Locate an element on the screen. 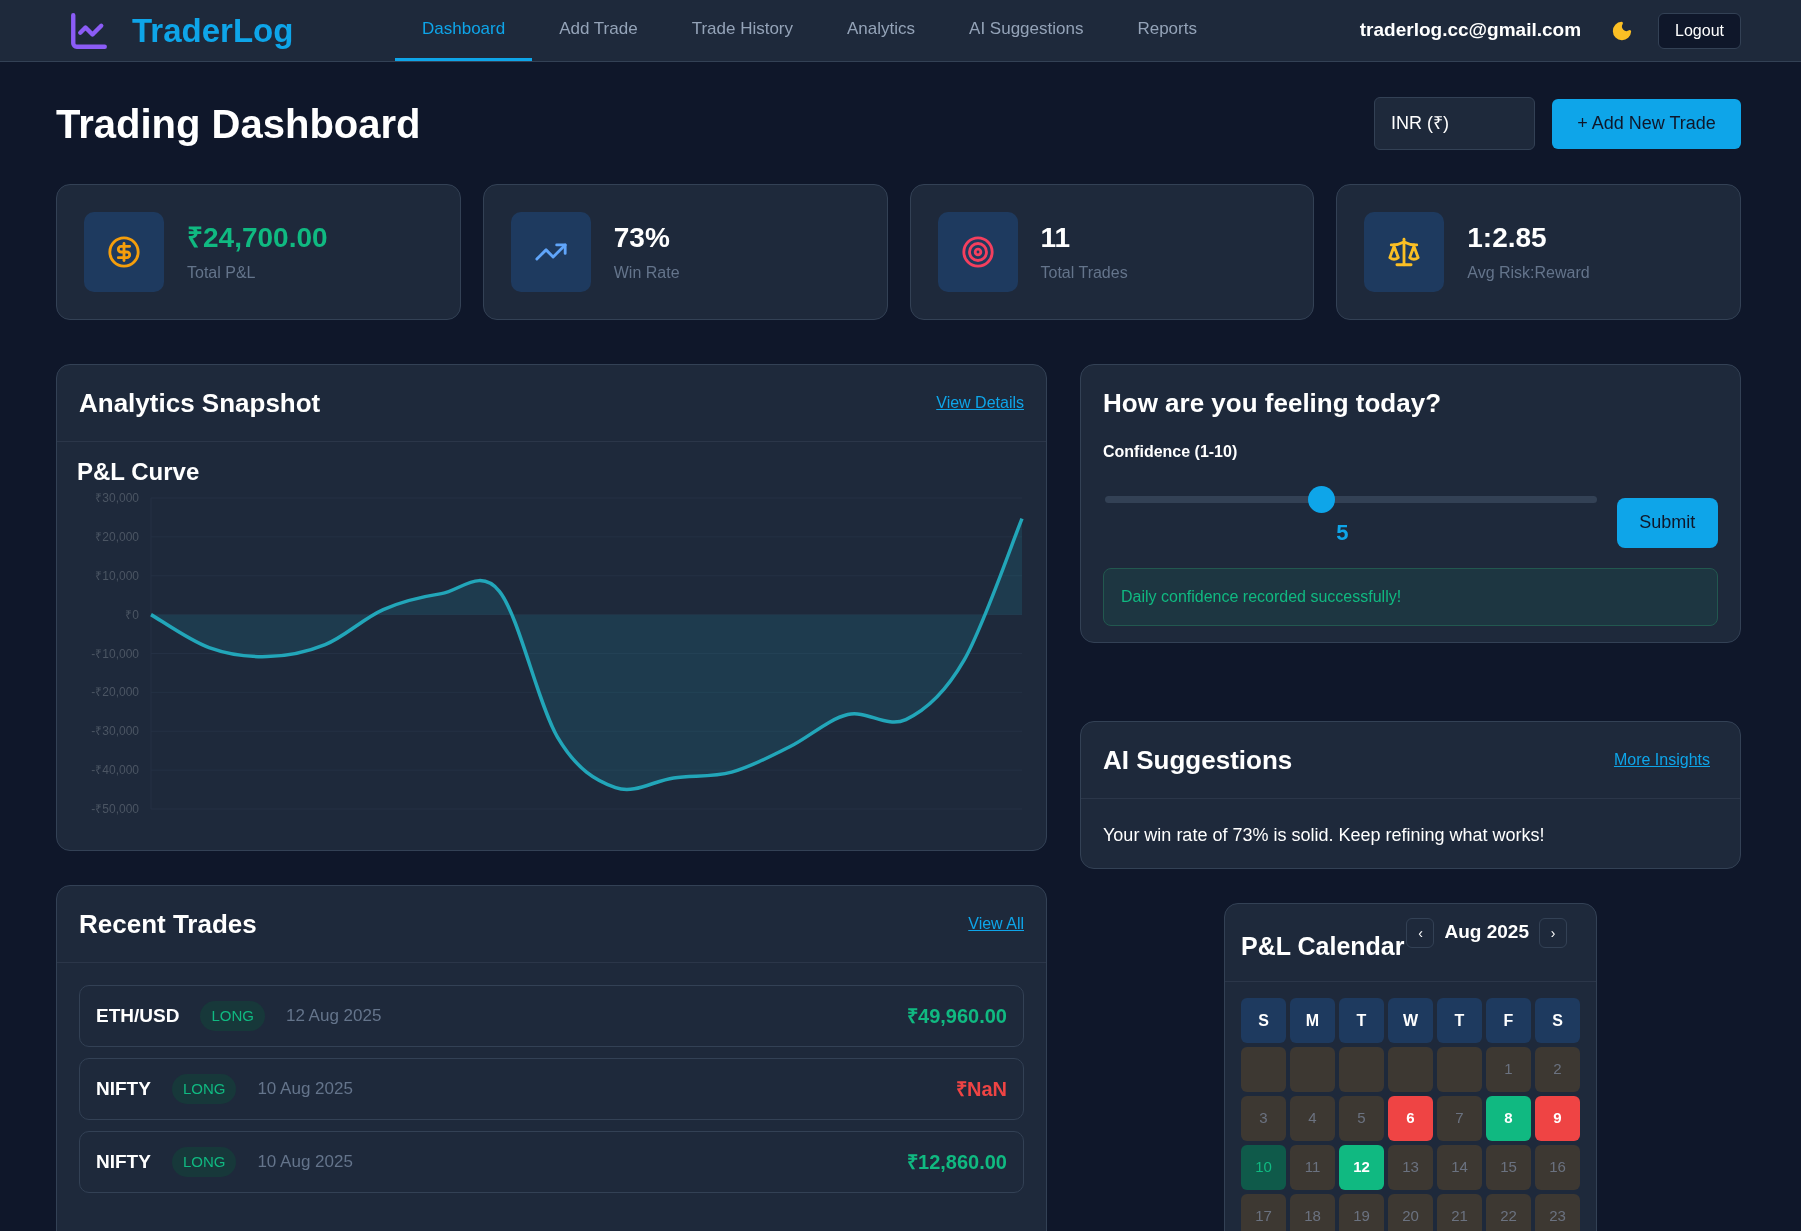  calendar-day: 14 is located at coordinates (1459, 1167).